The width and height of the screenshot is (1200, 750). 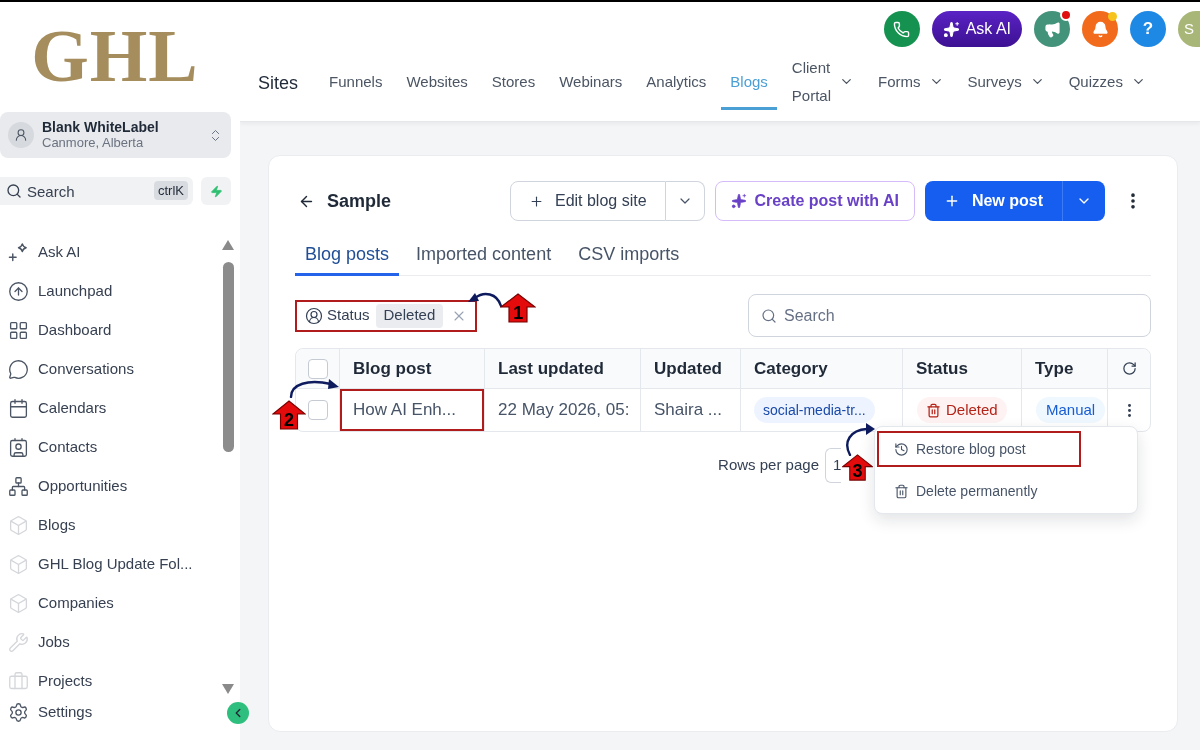 I want to click on column-header: Updated, so click(x=691, y=368).